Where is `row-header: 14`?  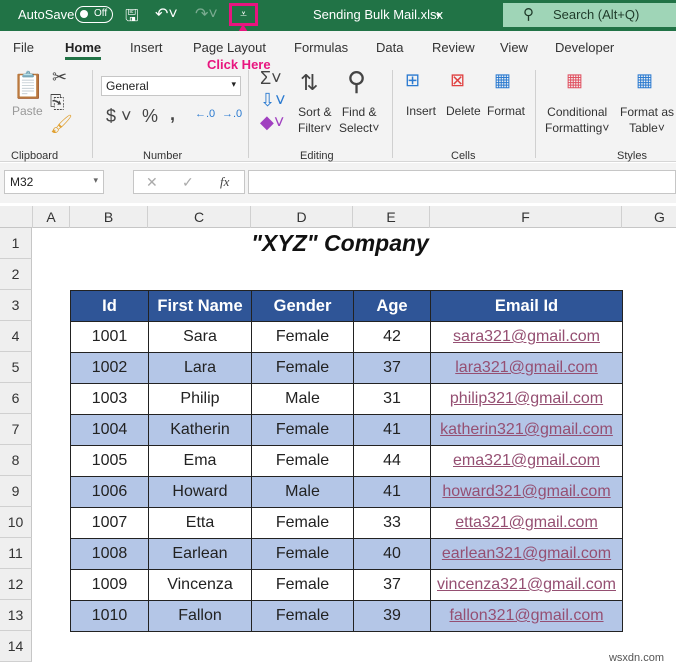
row-header: 14 is located at coordinates (16, 646).